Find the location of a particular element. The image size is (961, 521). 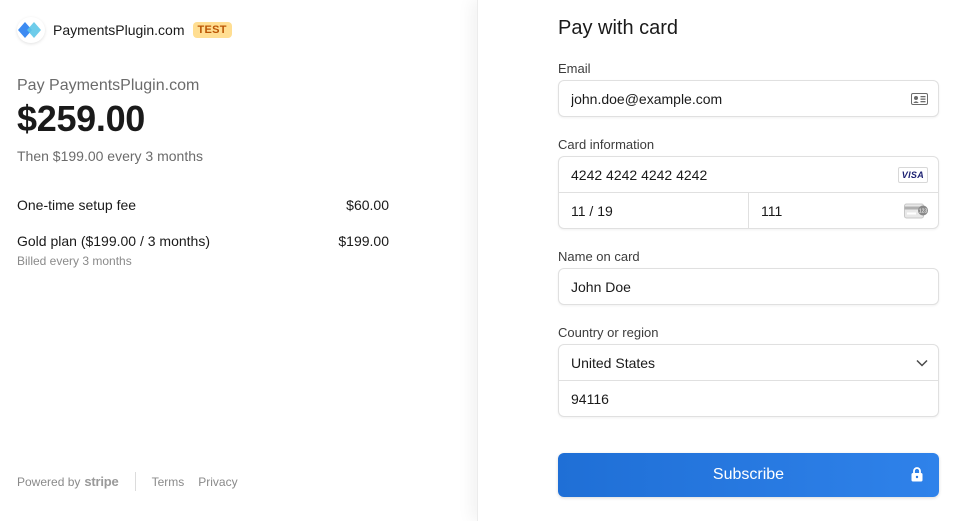

zip-field is located at coordinates (748, 399).